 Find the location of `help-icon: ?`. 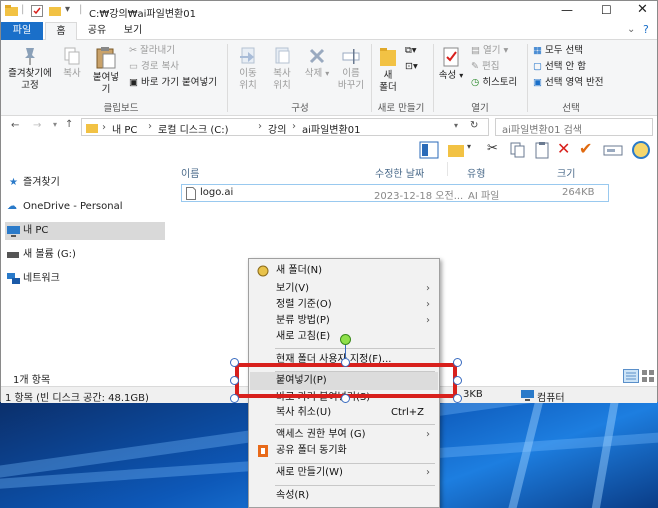

help-icon: ? is located at coordinates (646, 29).